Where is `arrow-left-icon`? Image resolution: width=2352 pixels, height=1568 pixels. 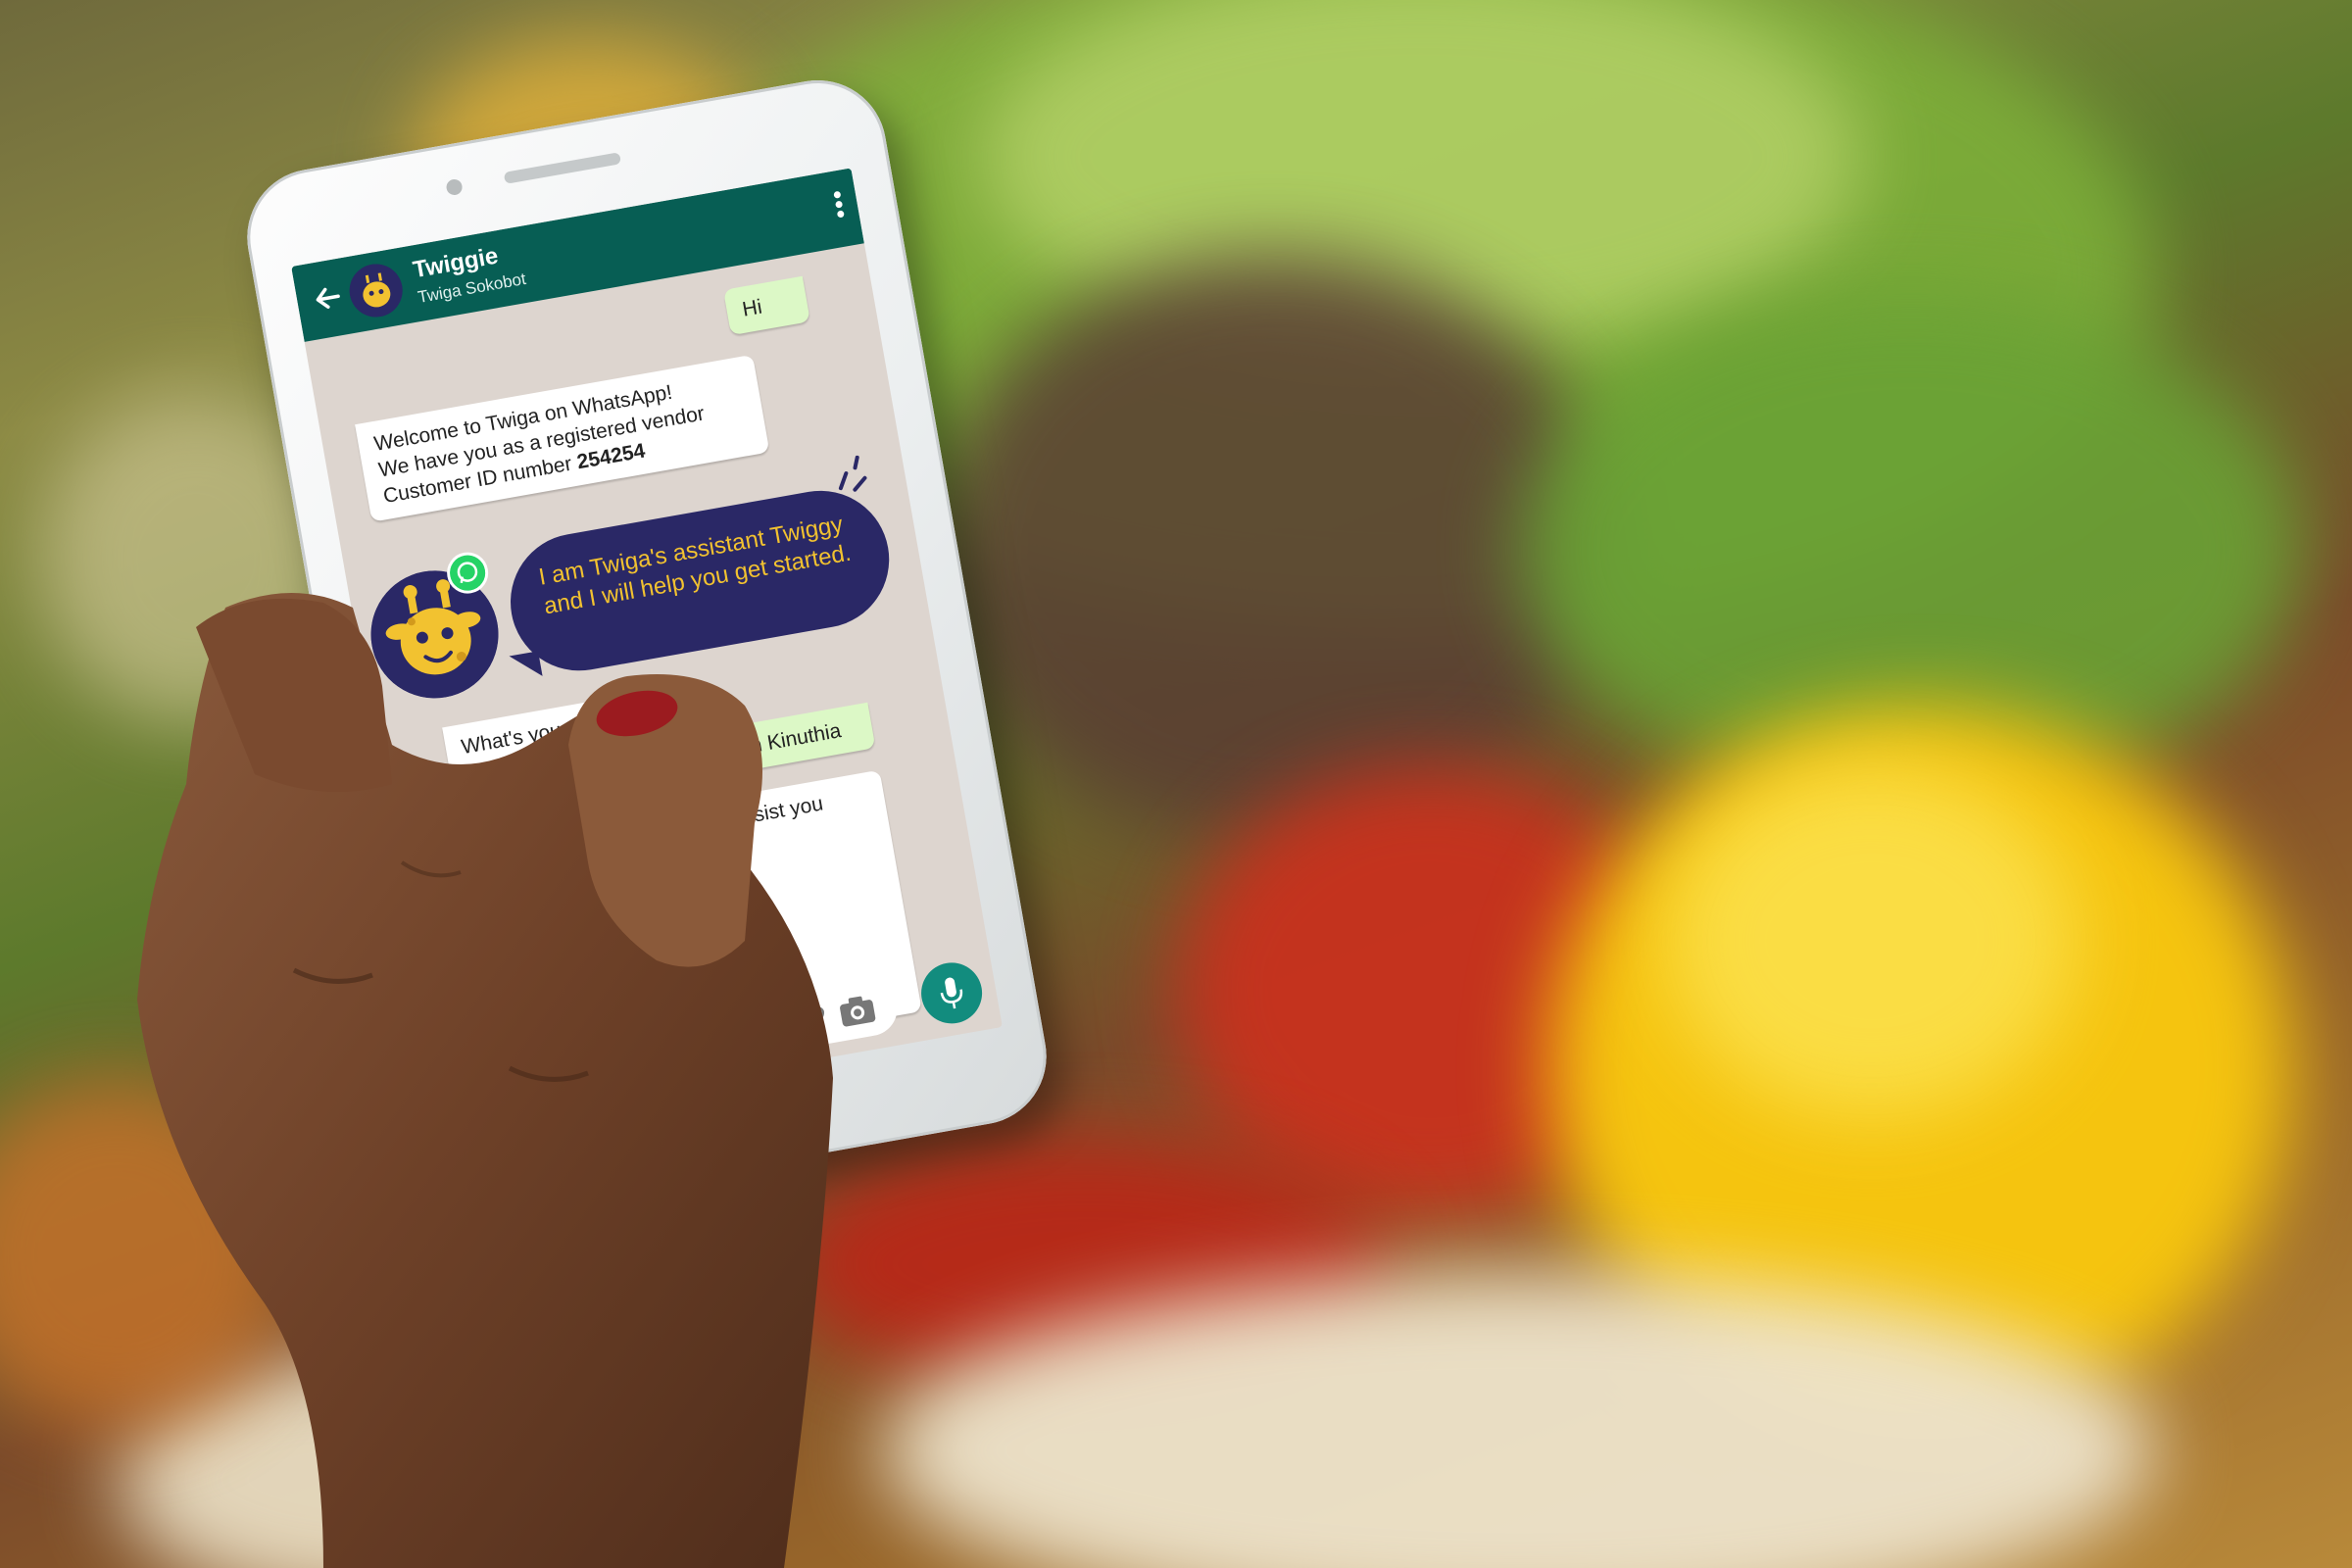
arrow-left-icon is located at coordinates (327, 298).